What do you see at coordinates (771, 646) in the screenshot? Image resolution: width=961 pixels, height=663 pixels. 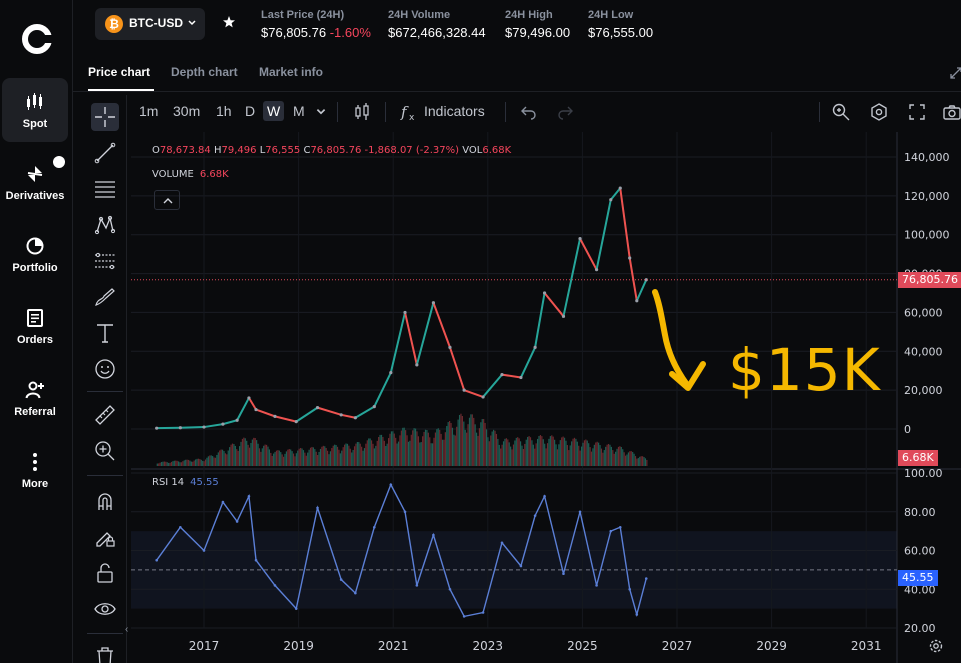 I see `time-tick-label: 2029` at bounding box center [771, 646].